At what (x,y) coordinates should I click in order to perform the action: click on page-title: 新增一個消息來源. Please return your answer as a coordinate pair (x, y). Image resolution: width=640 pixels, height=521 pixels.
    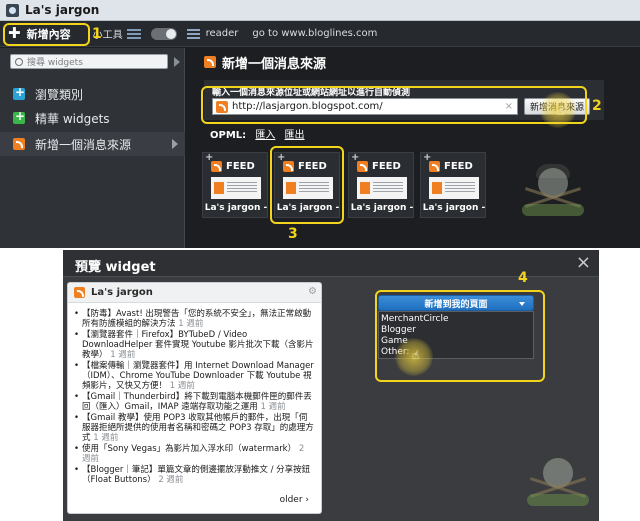
    Looking at the image, I should click on (265, 62).